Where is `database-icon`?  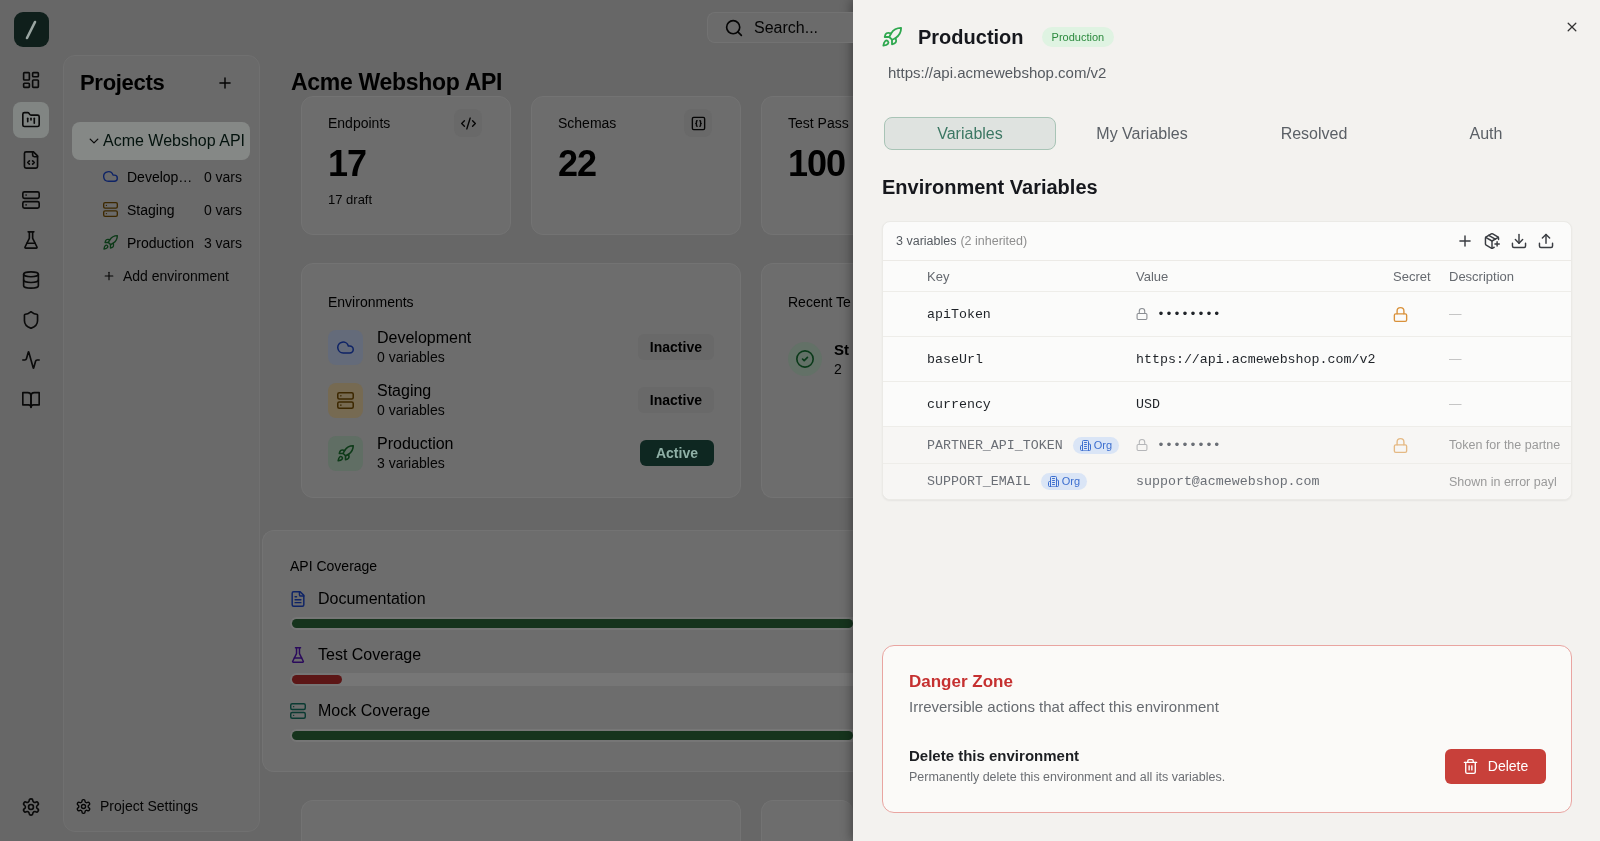 database-icon is located at coordinates (31, 280).